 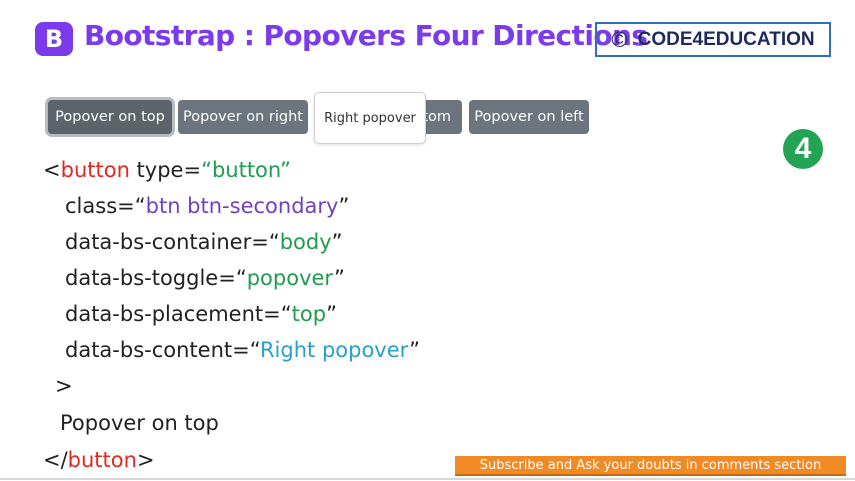 I want to click on code-class-attr: class=, so click(x=100, y=206).